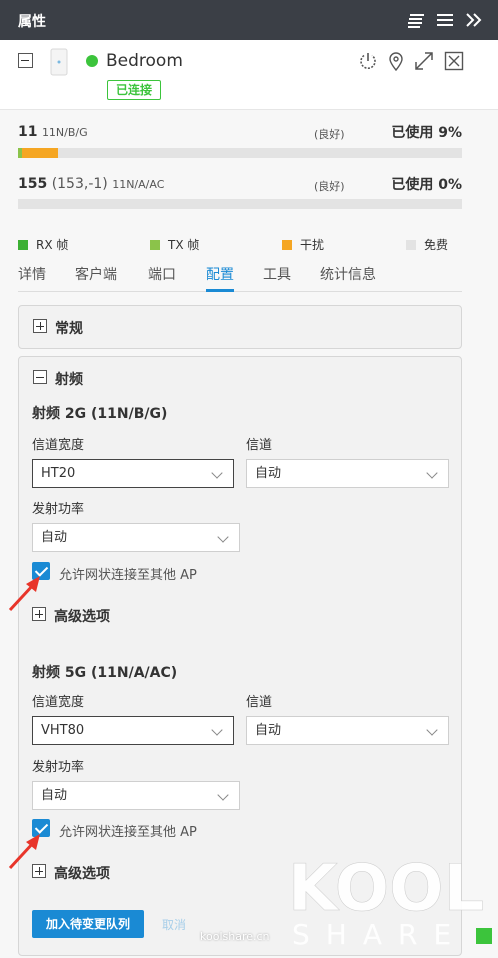 The height and width of the screenshot is (958, 498). I want to click on red-arrow-annotation, so click(24, 594).